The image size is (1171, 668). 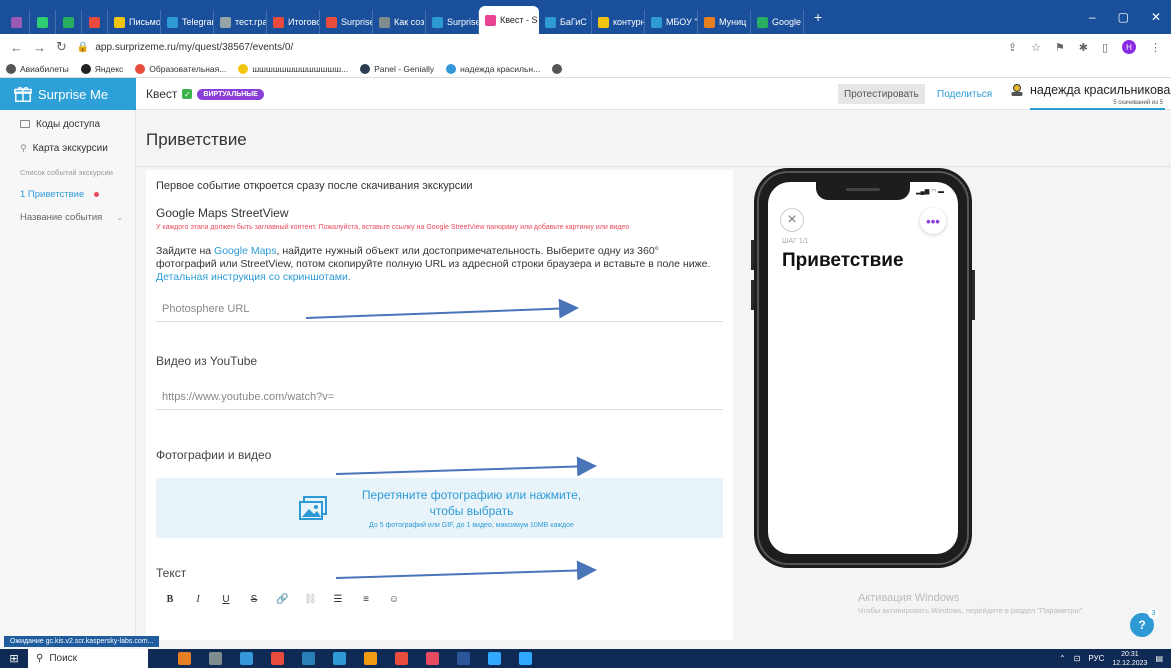 What do you see at coordinates (494, 658) in the screenshot?
I see `lightroom-icon` at bounding box center [494, 658].